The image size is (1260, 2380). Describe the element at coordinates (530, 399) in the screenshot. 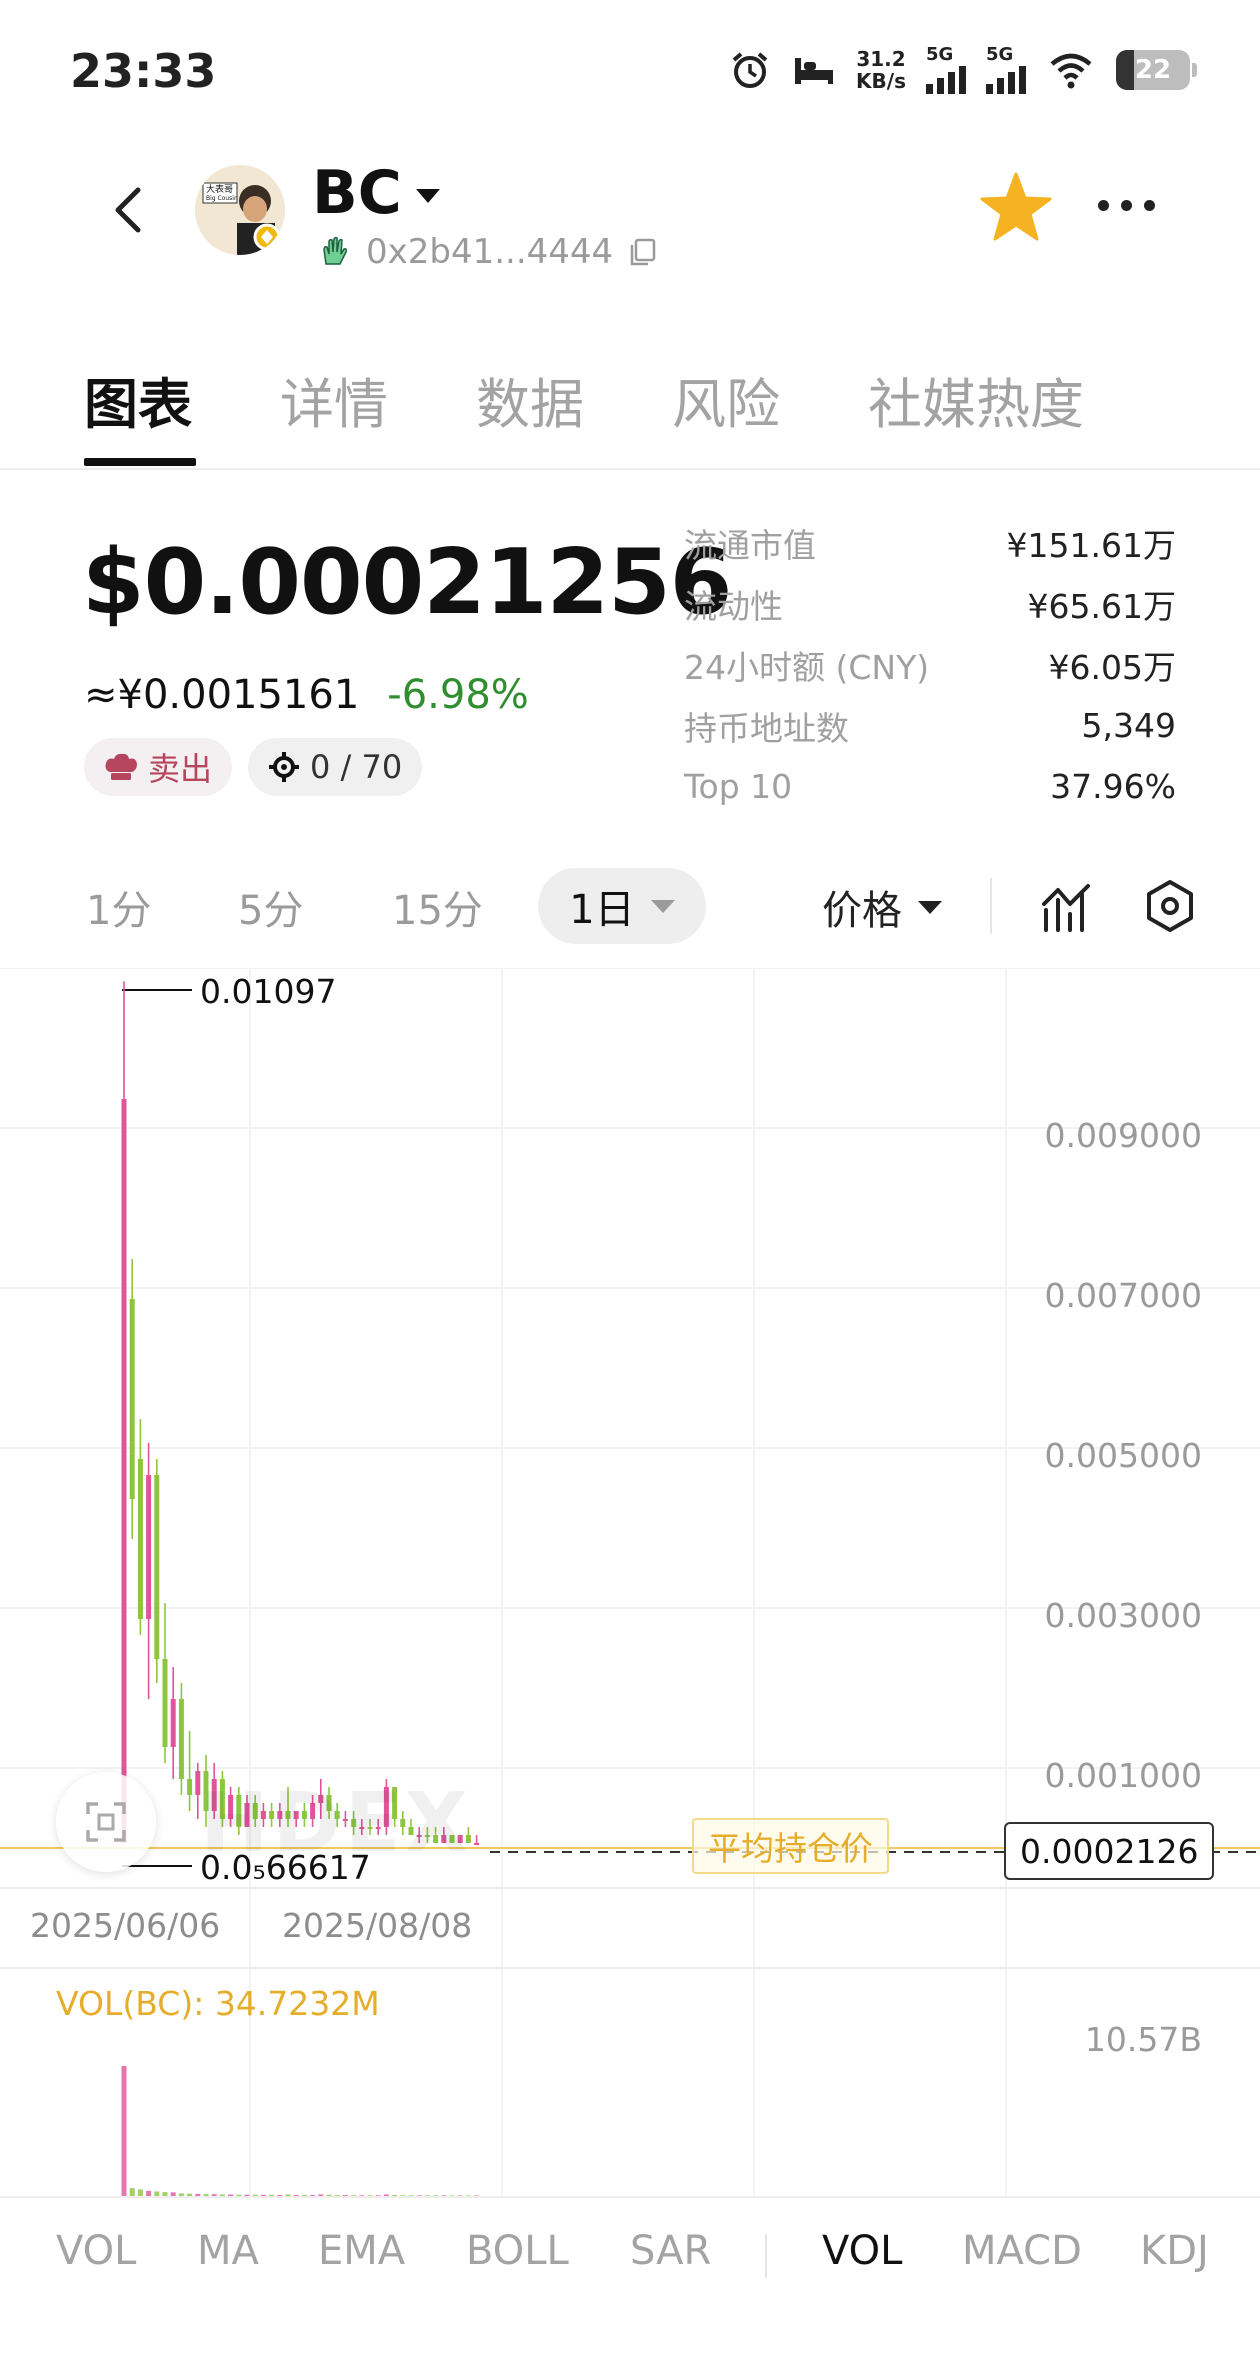

I see `tab-data: 数据` at that location.